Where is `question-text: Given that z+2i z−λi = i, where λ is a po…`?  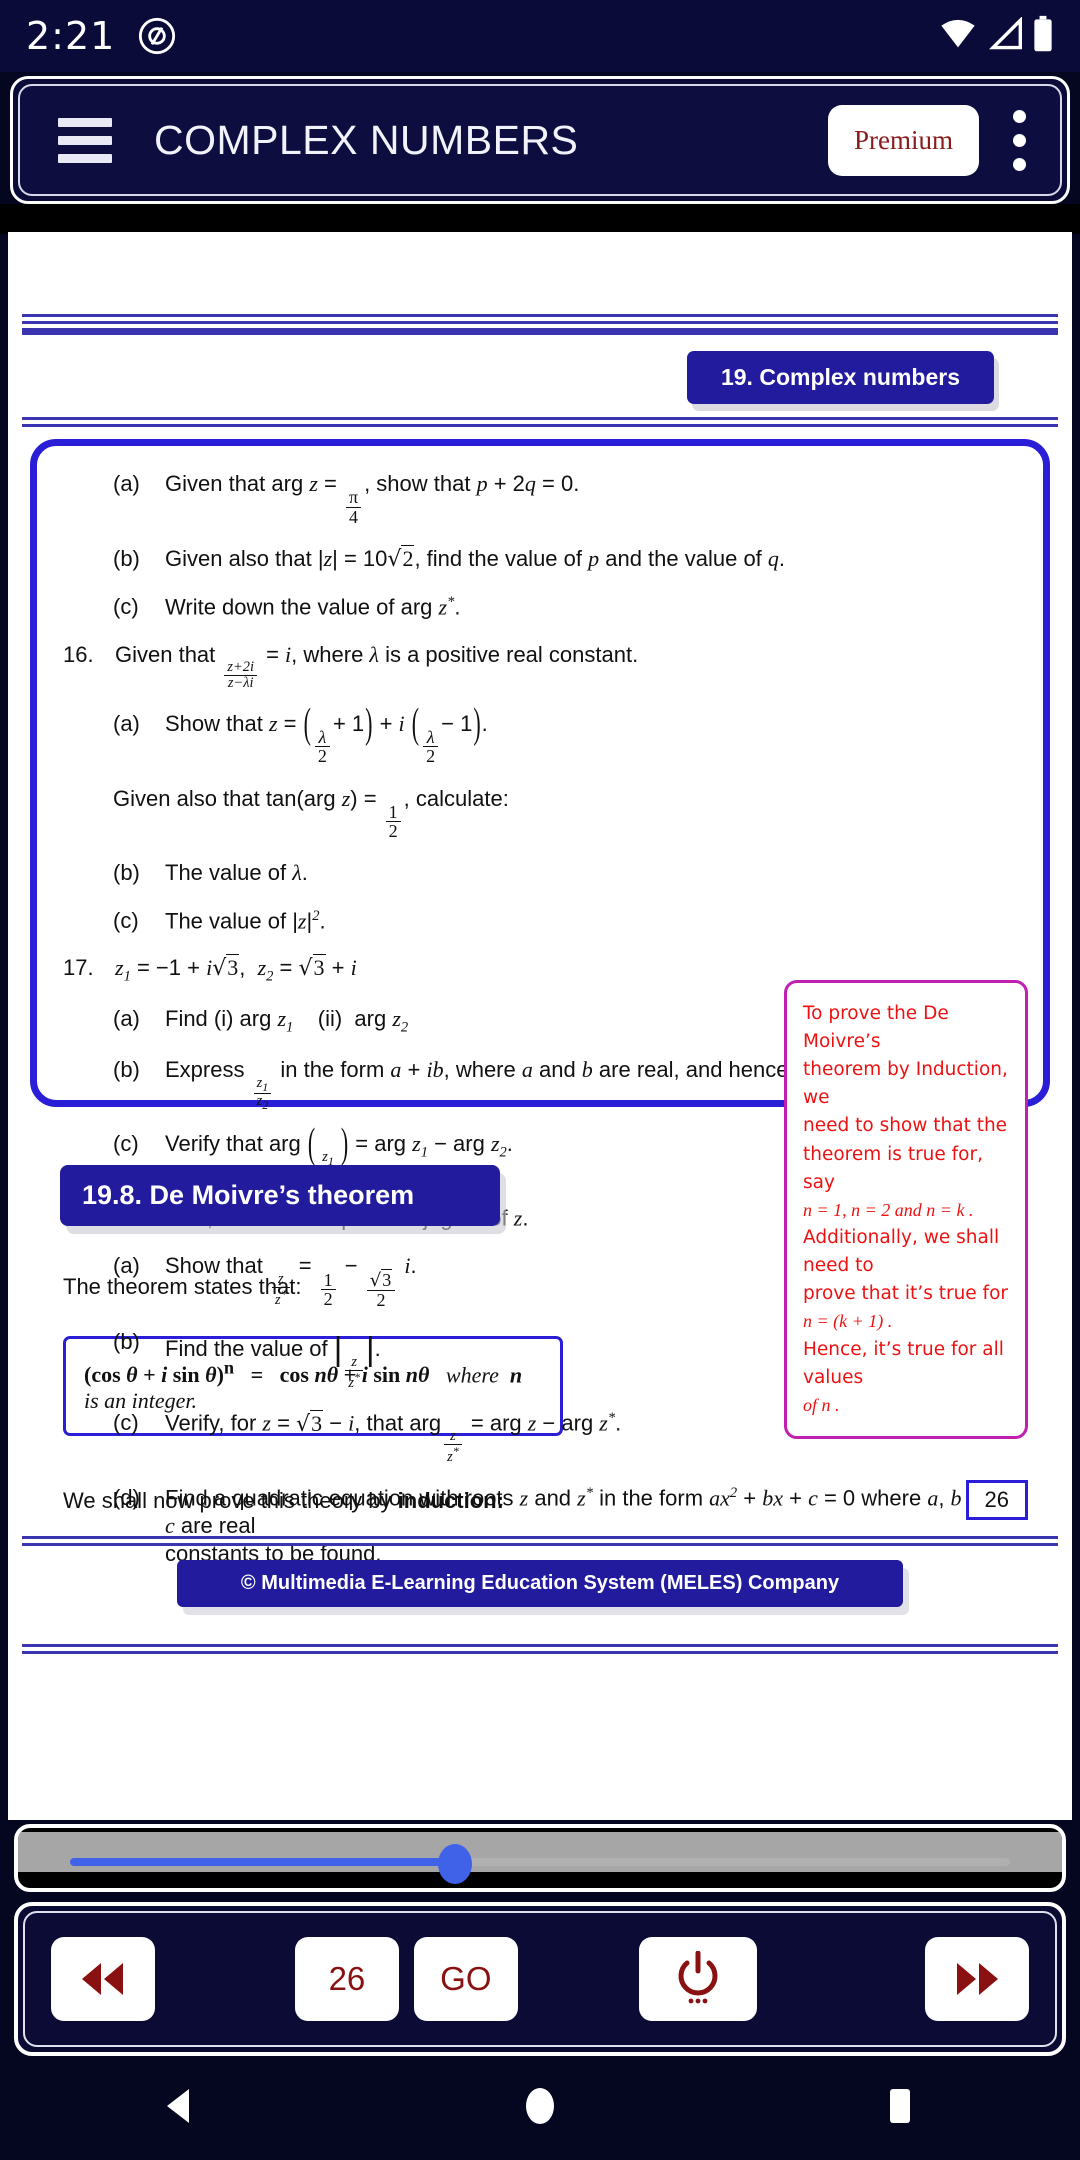
question-text: Given that z+2i z−λi = i, where λ is a po… is located at coordinates (377, 666).